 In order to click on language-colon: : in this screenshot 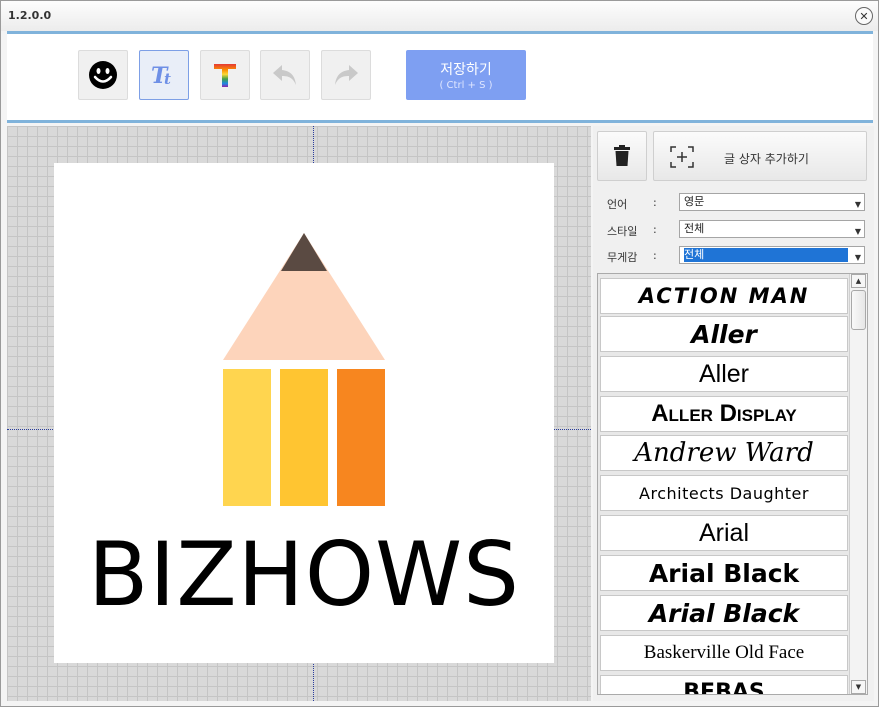, I will do `click(655, 202)`.